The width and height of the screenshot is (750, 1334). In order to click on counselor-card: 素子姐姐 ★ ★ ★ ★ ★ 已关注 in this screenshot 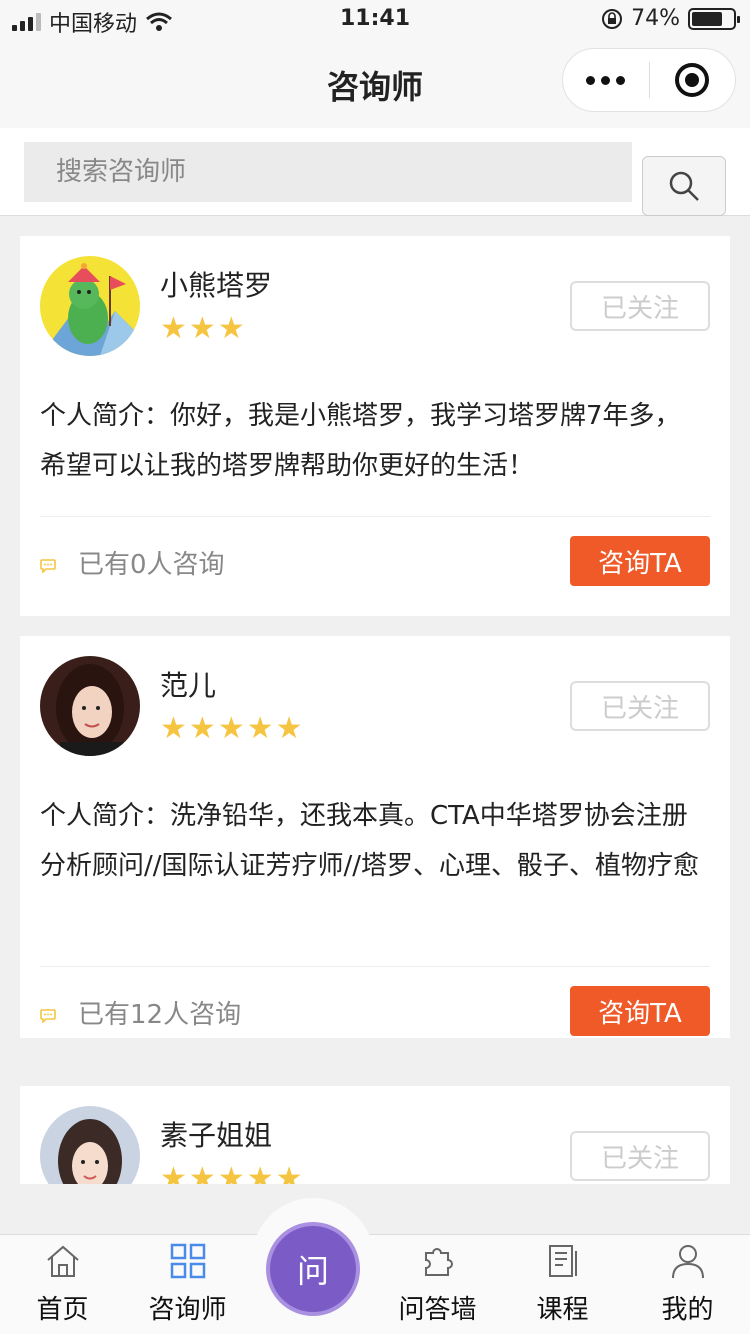, I will do `click(375, 1135)`.